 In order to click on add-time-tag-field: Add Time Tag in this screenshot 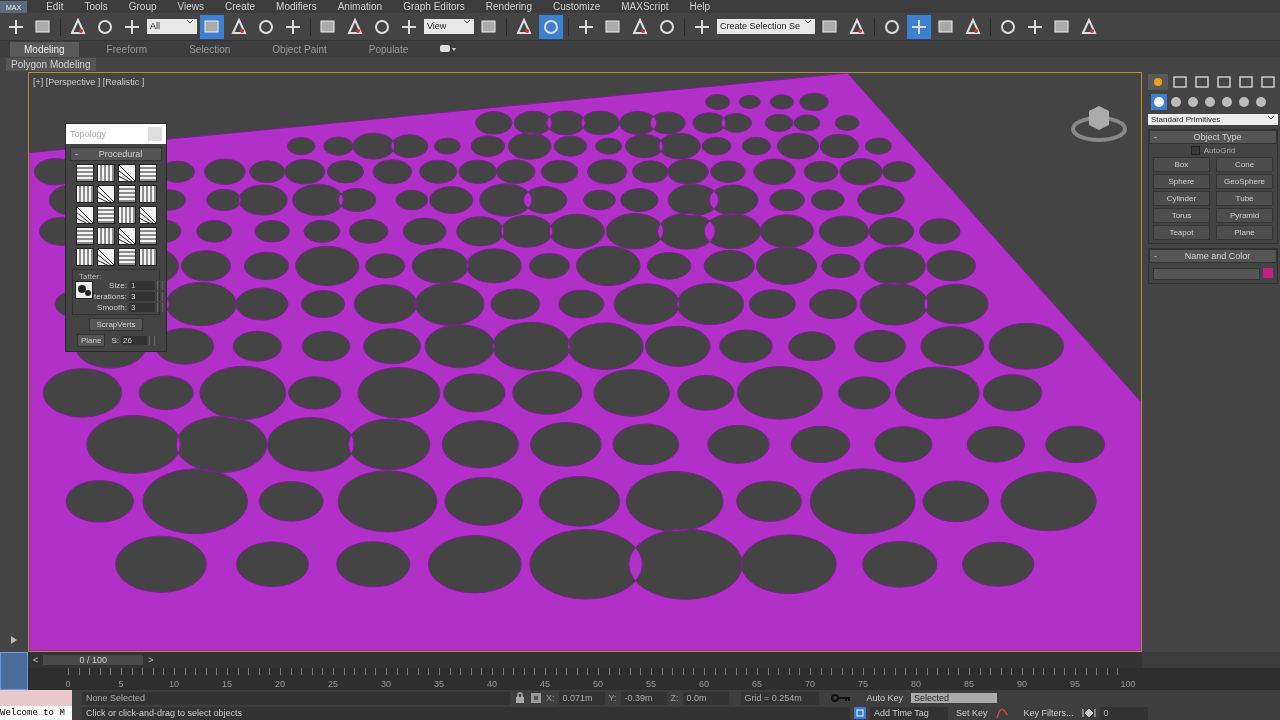, I will do `click(909, 713)`.